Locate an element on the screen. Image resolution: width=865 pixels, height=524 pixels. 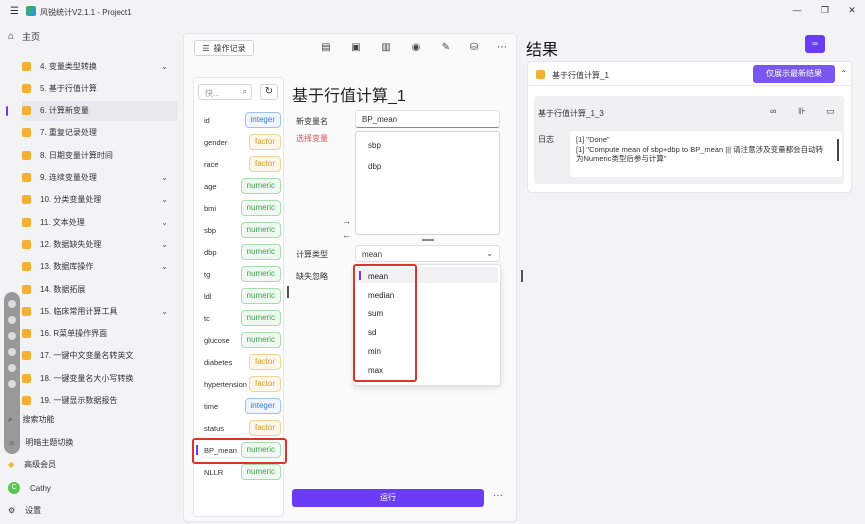
variable-row: diabetes factor is located at coordinates (239, 362).